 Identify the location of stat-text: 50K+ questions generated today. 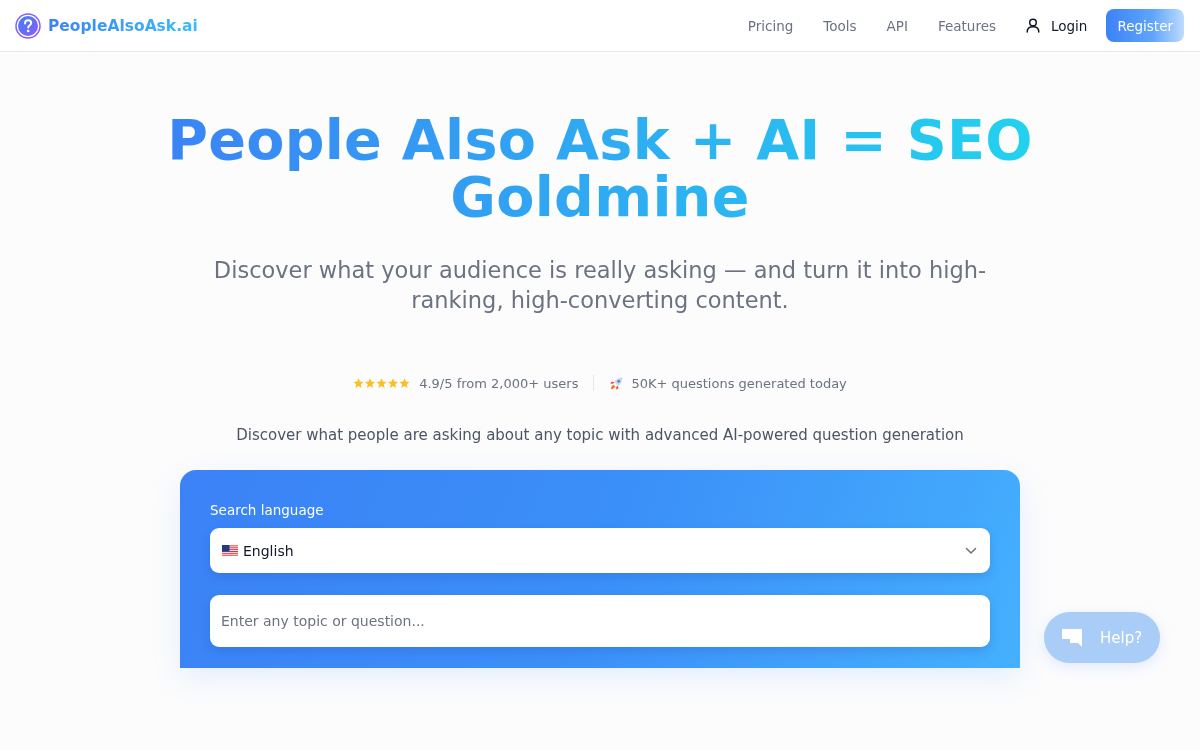
(739, 383).